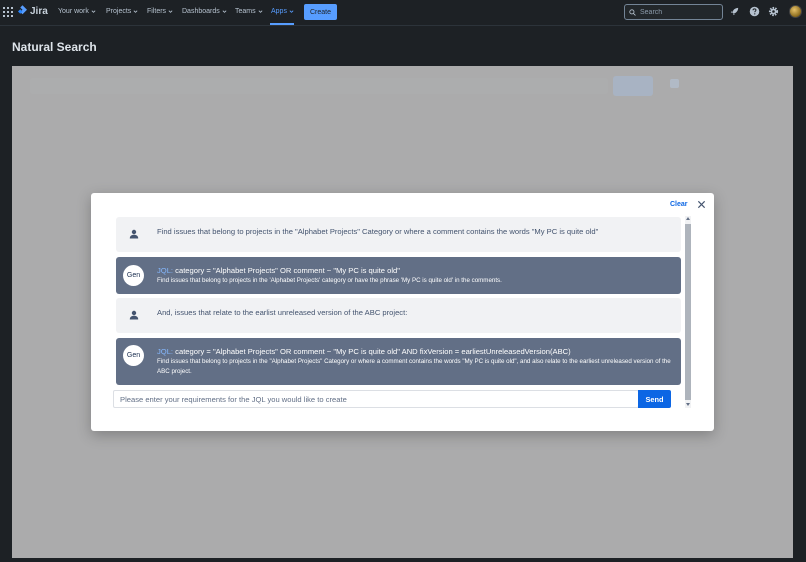 The width and height of the screenshot is (806, 562). Describe the element at coordinates (795, 11) in the screenshot. I see `avatar` at that location.